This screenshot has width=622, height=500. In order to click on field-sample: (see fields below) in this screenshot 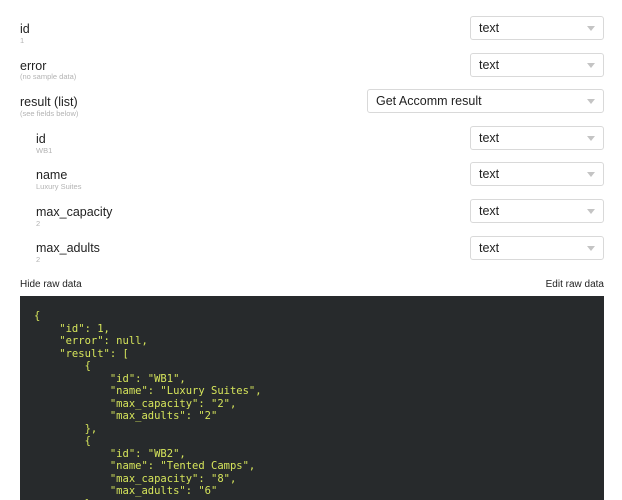, I will do `click(49, 113)`.